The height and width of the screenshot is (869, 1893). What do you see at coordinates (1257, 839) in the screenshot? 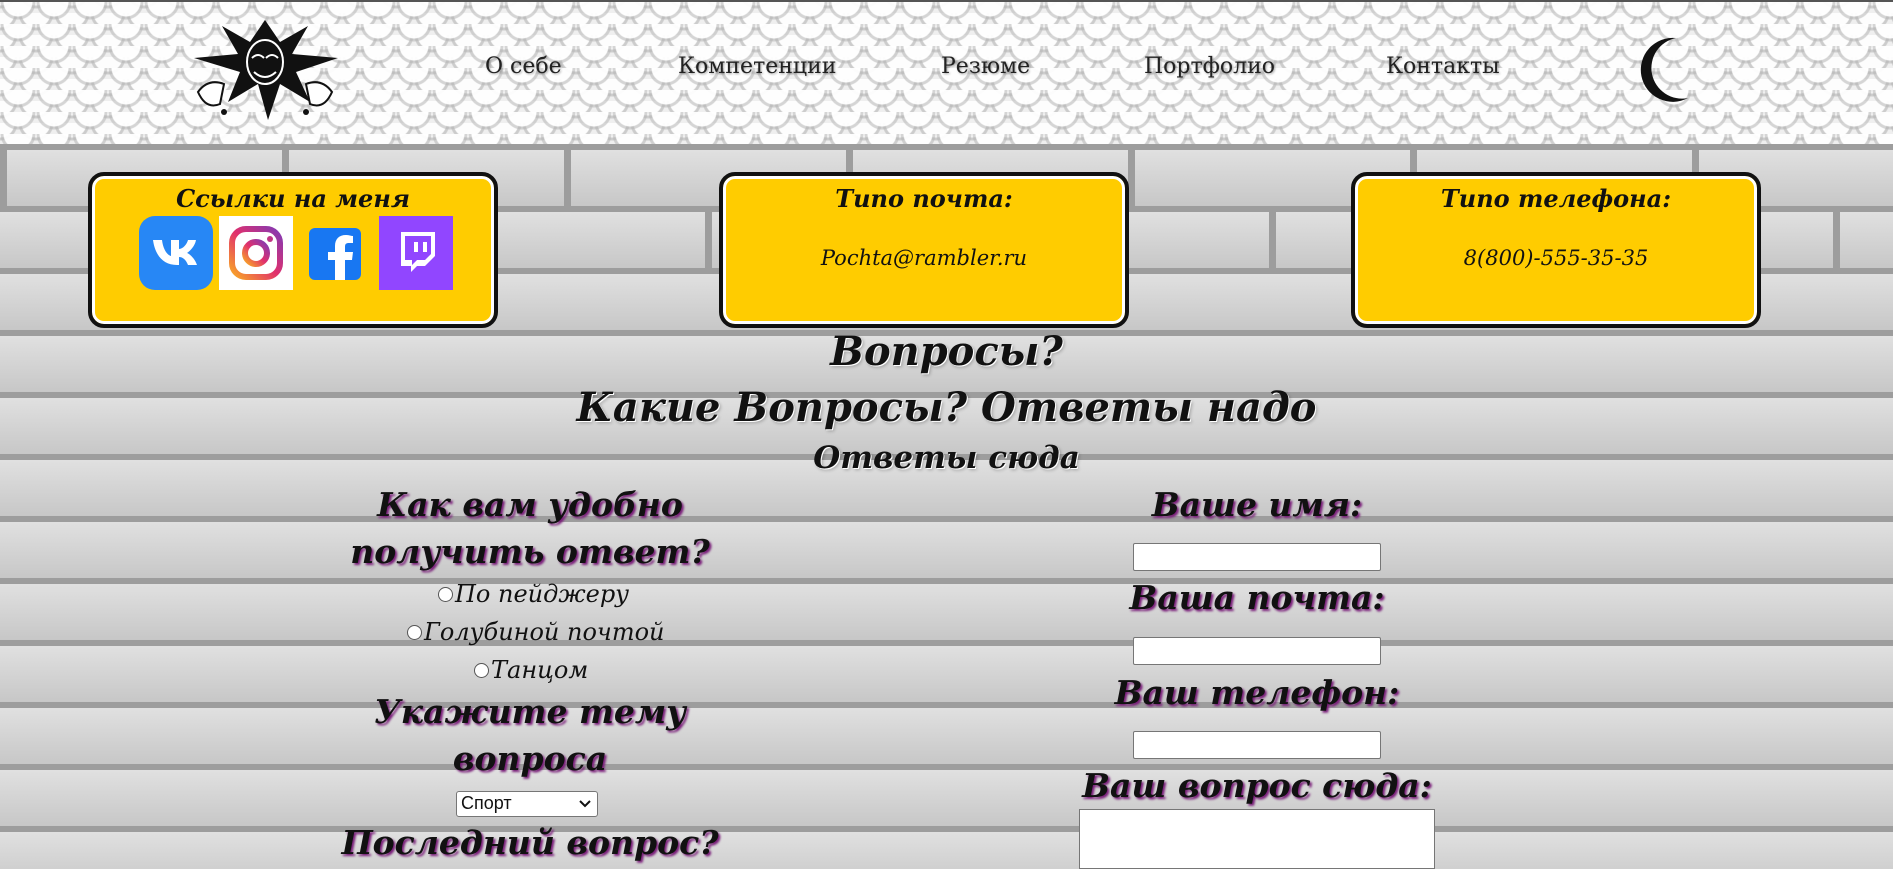
I see `question-textarea` at bounding box center [1257, 839].